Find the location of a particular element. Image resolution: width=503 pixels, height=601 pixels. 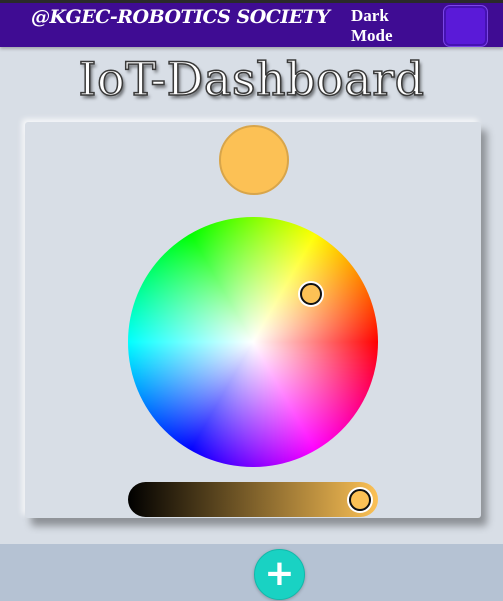

add-button: + is located at coordinates (279, 574).